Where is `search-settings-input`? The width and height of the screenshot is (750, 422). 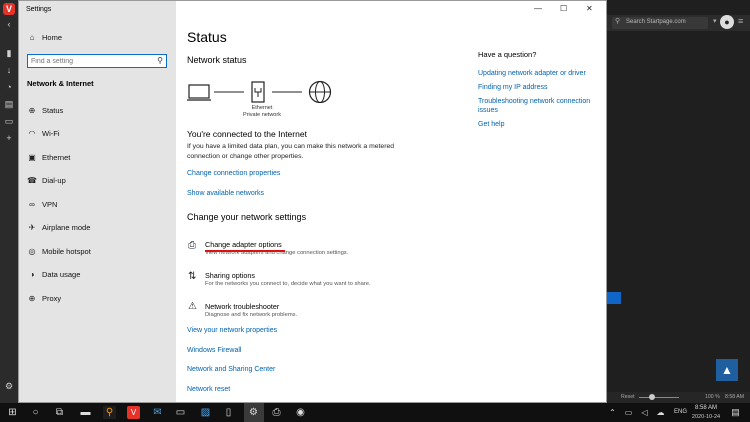
search-settings-input is located at coordinates (88, 61).